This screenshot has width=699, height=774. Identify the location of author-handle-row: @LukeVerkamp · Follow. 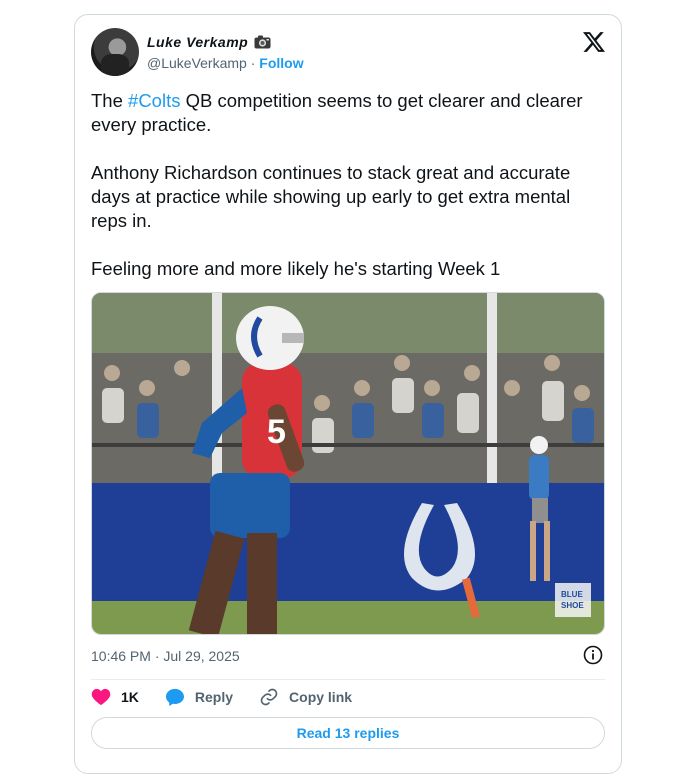
(225, 63).